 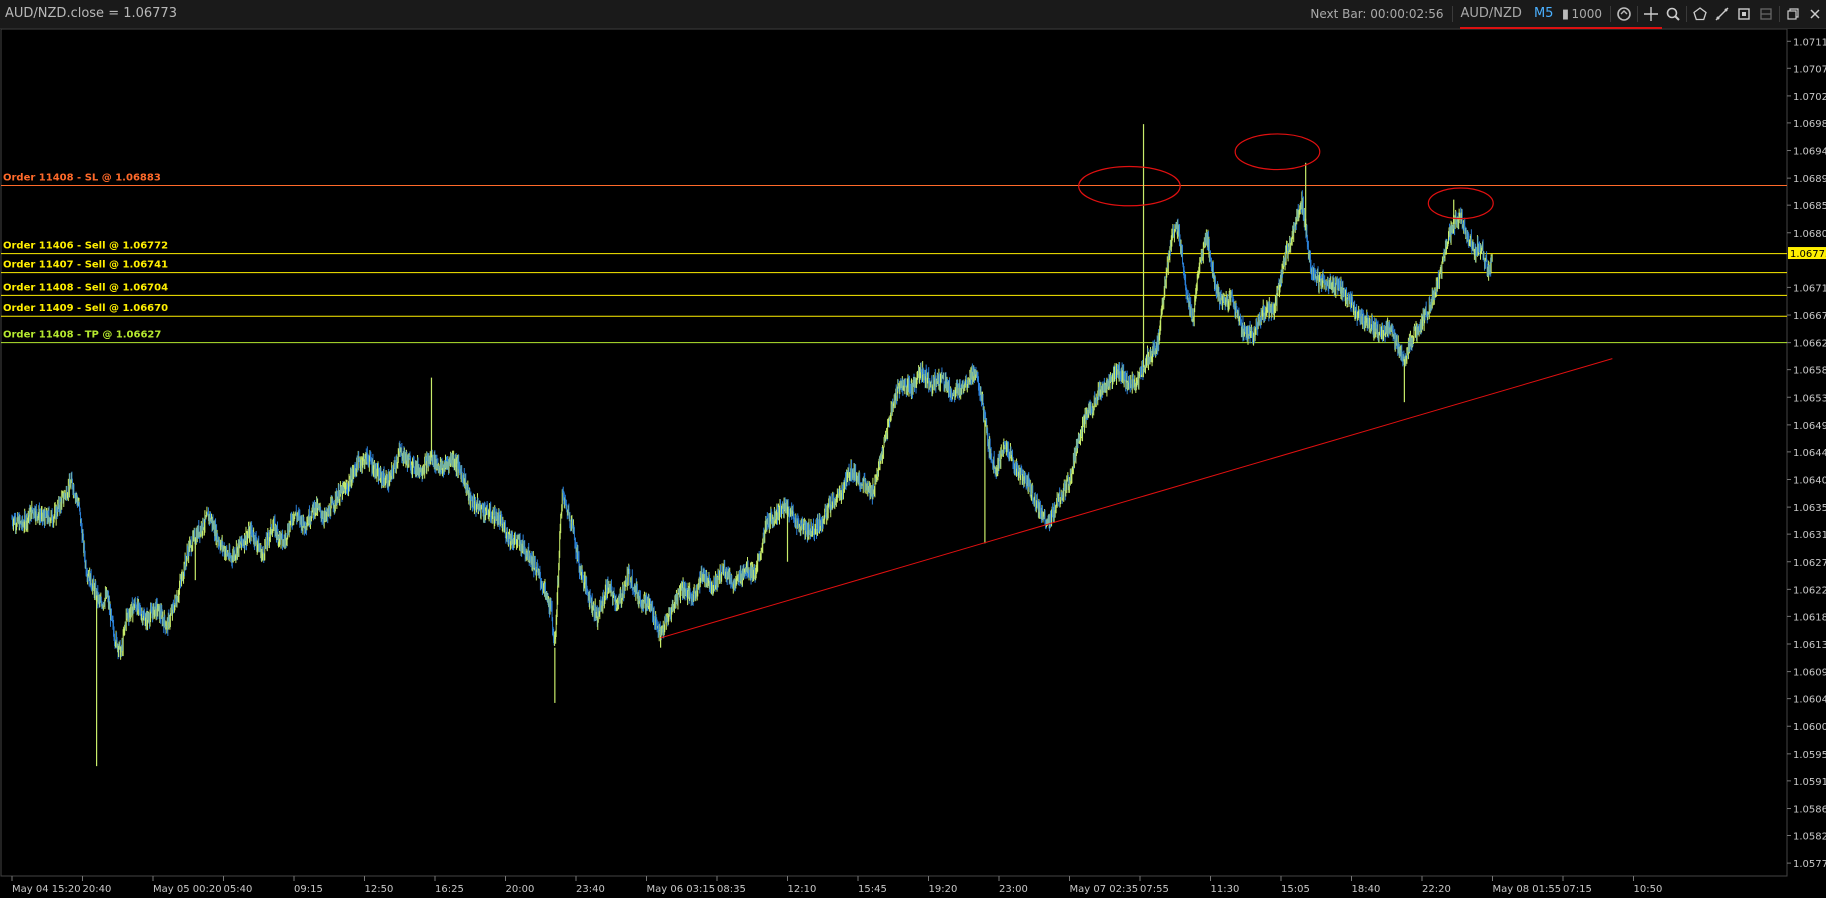 What do you see at coordinates (1527, 889) in the screenshot?
I see `x-tick-label: May 08 01:55` at bounding box center [1527, 889].